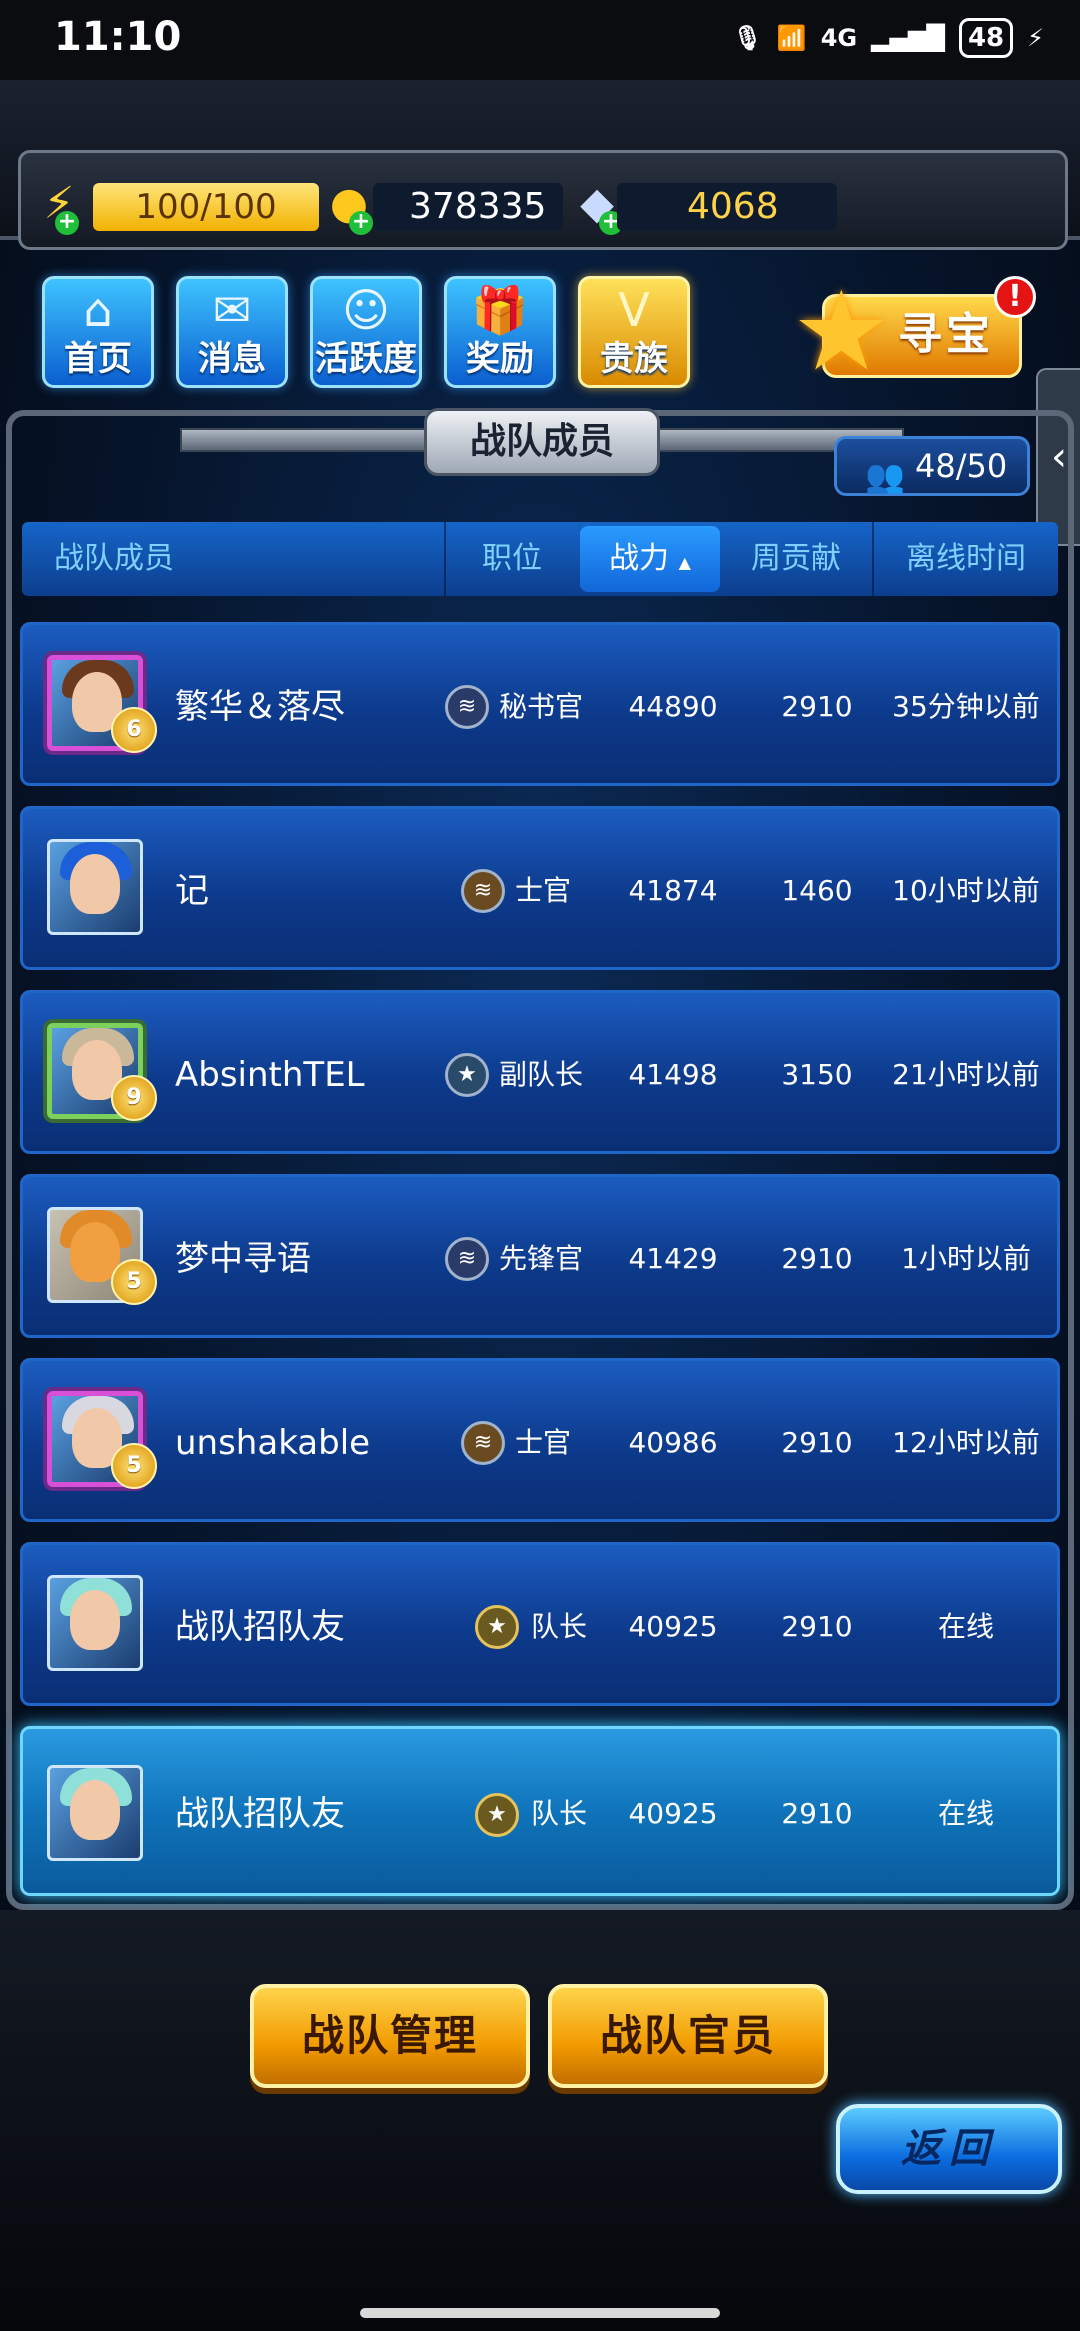 The height and width of the screenshot is (2331, 1080). Describe the element at coordinates (796, 559) in the screenshot. I see `header-weekly: 周贡献` at that location.